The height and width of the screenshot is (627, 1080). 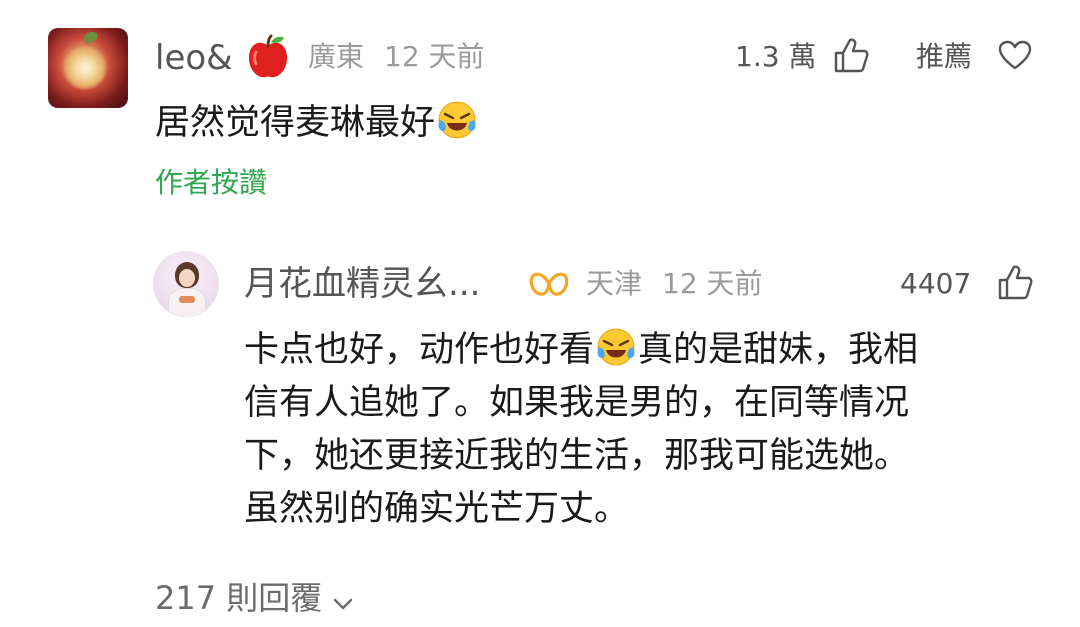 I want to click on leaf-shape, so click(x=91, y=37).